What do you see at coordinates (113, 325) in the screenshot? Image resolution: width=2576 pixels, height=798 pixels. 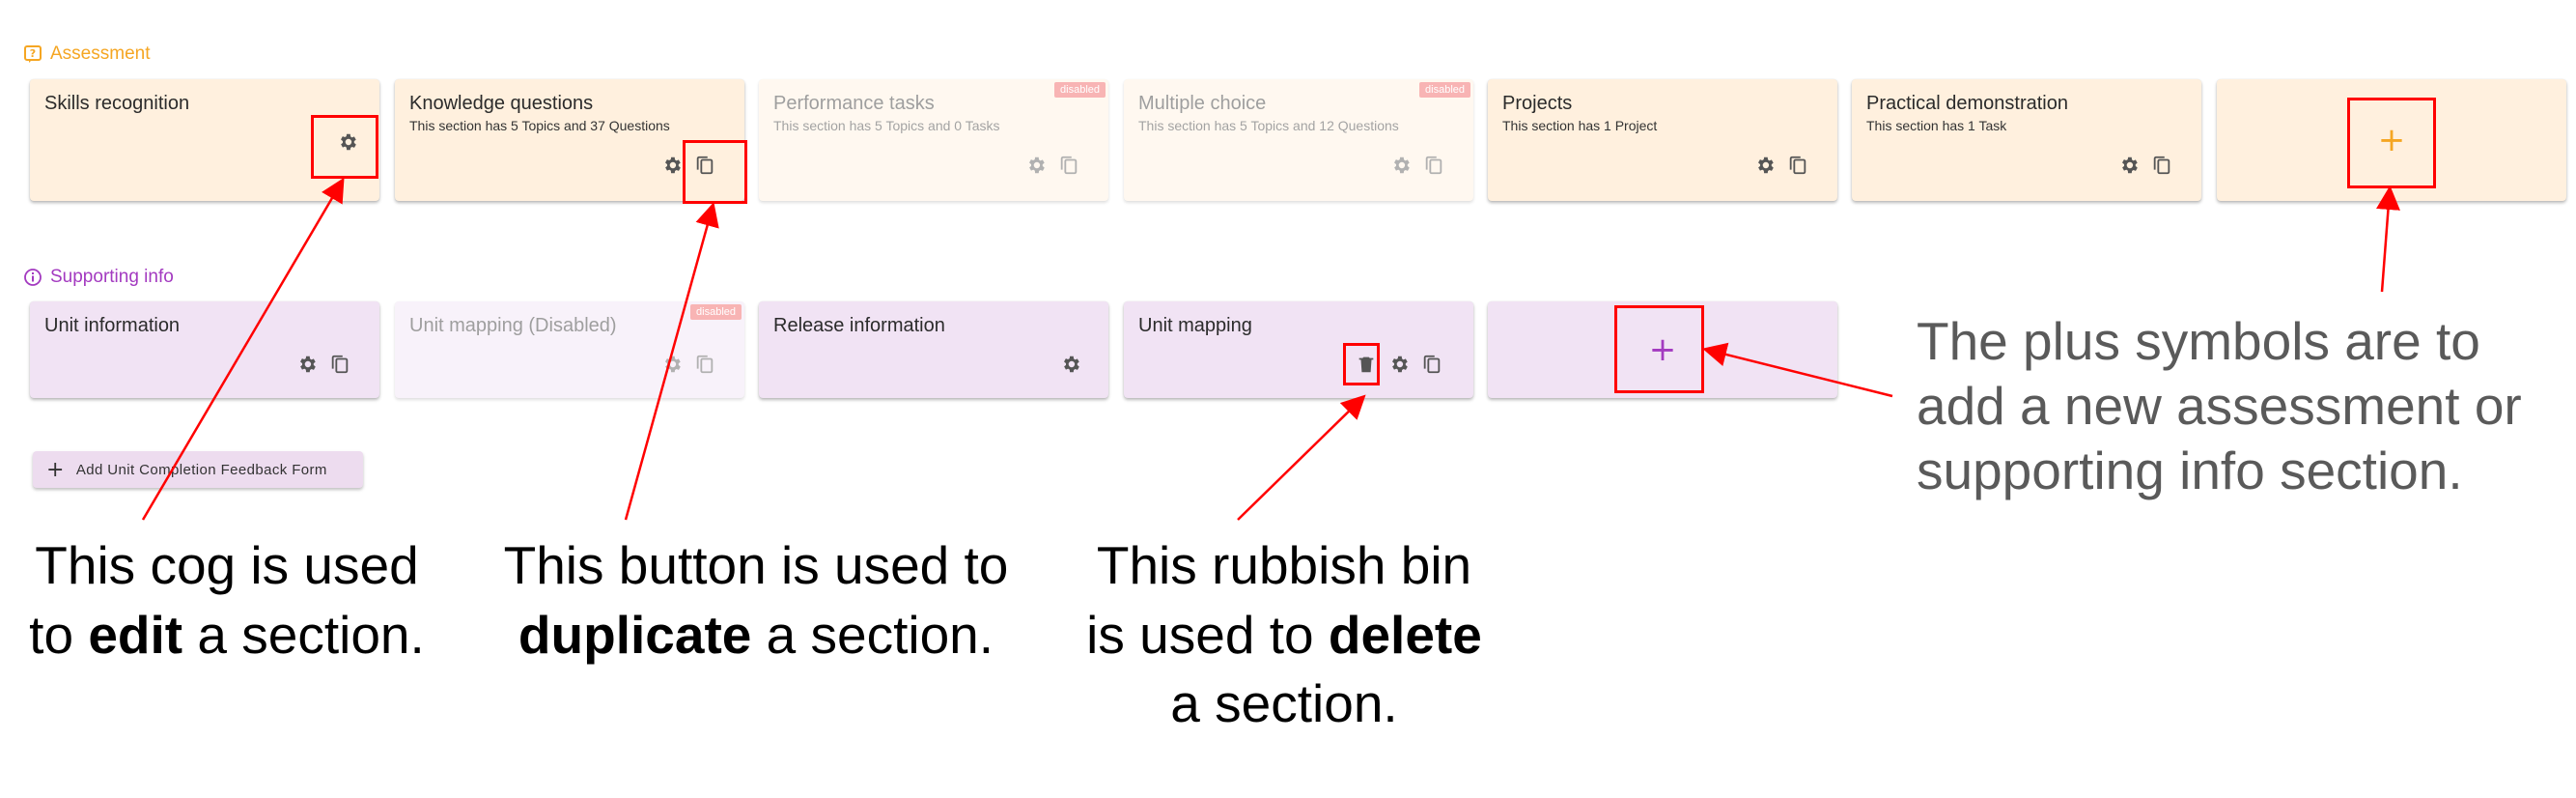 I see `card-title: Unit information` at bounding box center [113, 325].